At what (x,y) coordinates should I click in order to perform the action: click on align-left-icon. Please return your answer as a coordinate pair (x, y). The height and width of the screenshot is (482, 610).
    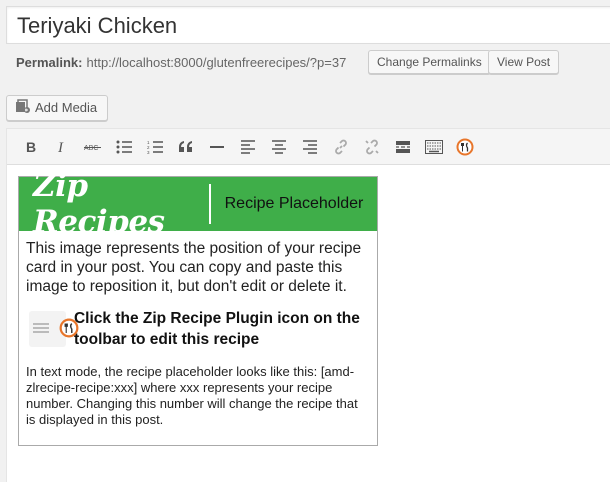
    Looking at the image, I should click on (247, 147).